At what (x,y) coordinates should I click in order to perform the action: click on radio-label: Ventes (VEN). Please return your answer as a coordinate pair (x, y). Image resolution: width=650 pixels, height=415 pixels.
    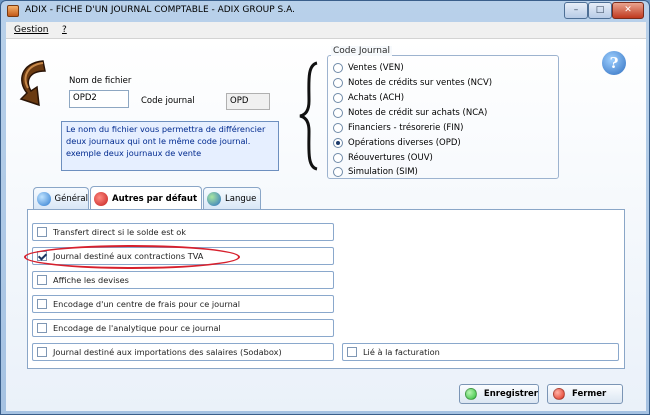
    Looking at the image, I should click on (376, 68).